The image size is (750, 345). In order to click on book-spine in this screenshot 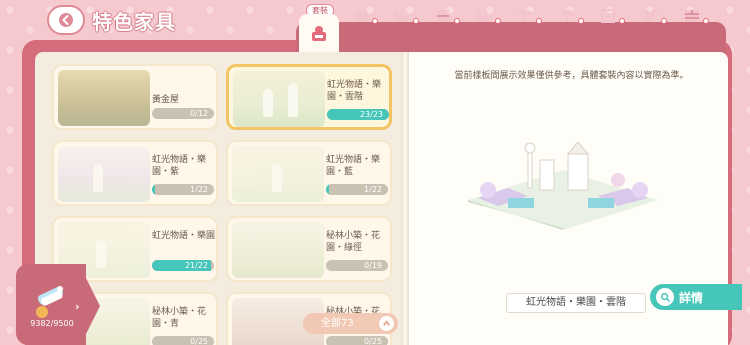, I will do `click(405, 198)`.